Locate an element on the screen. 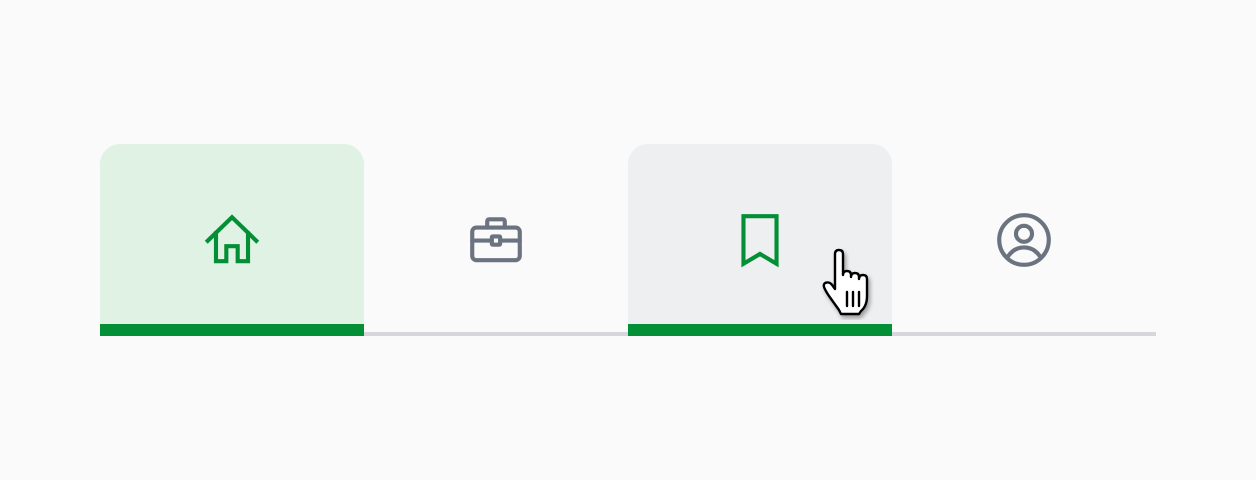 The height and width of the screenshot is (480, 1256). active-tab-indicator is located at coordinates (232, 330).